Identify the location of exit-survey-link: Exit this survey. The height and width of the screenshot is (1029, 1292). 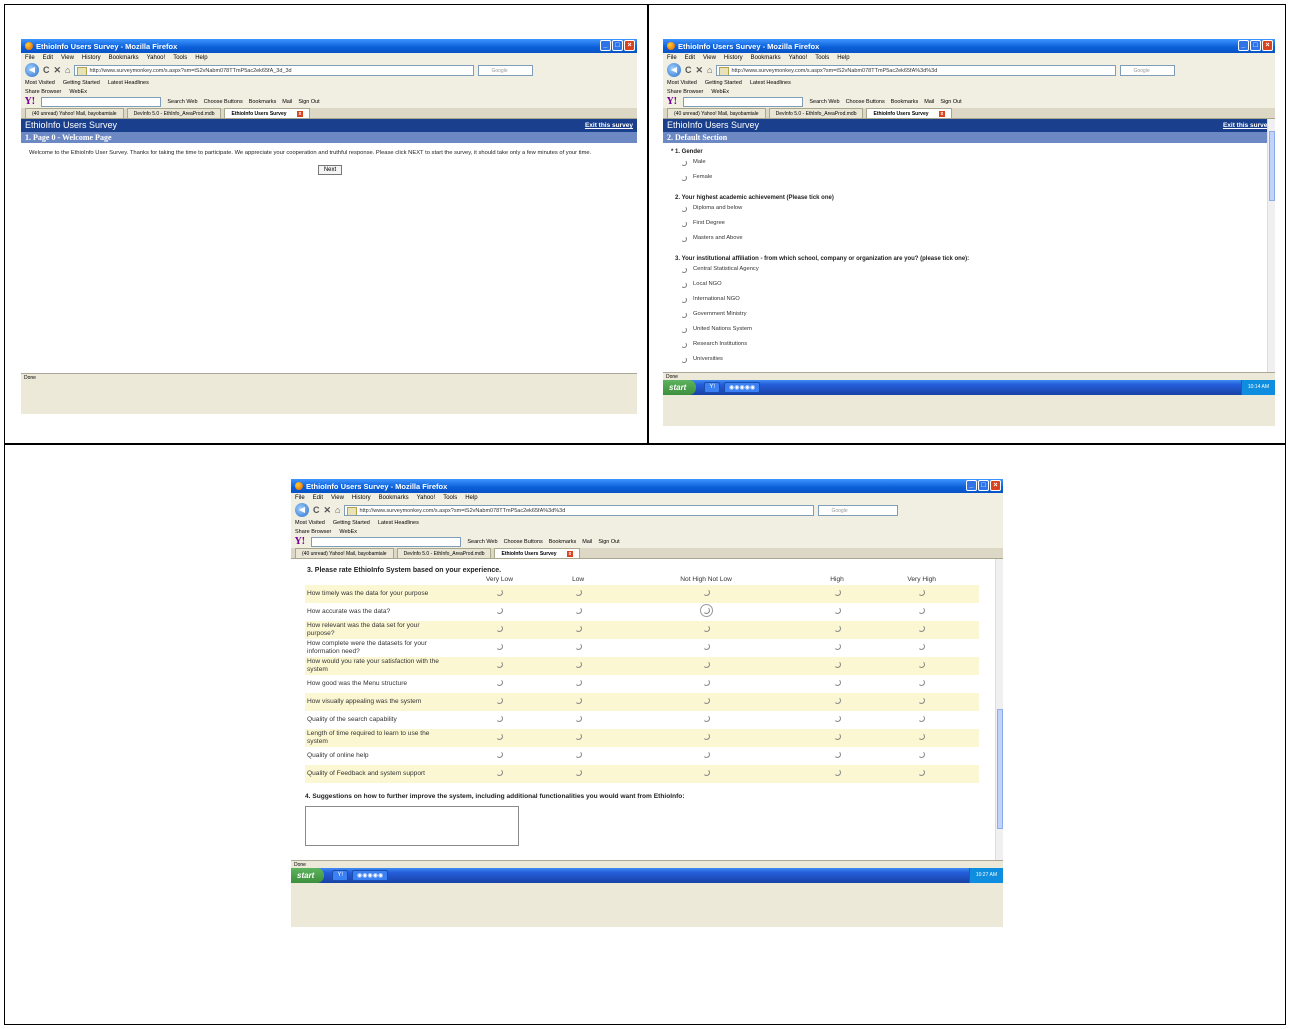
(609, 125).